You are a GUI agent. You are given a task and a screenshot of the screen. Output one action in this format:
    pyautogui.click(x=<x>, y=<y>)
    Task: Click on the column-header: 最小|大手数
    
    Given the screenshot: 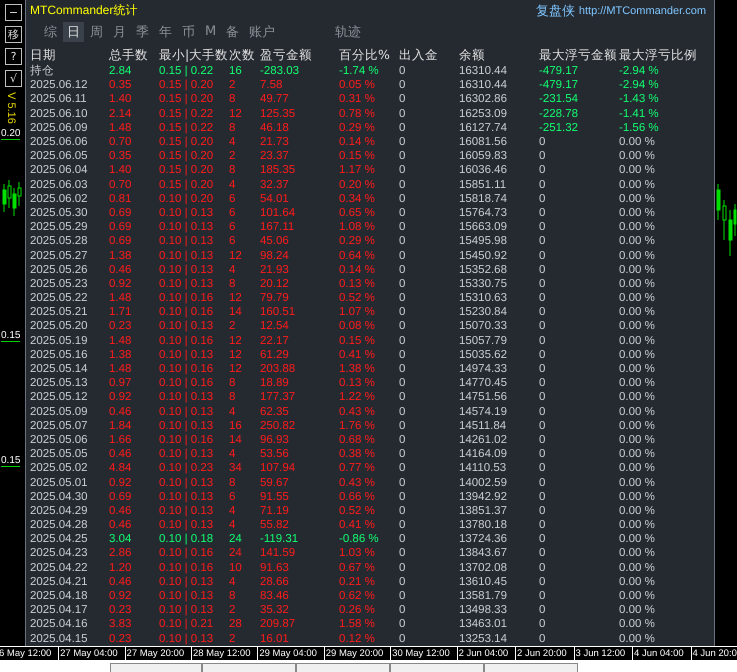 What is the action you would take?
    pyautogui.click(x=194, y=55)
    